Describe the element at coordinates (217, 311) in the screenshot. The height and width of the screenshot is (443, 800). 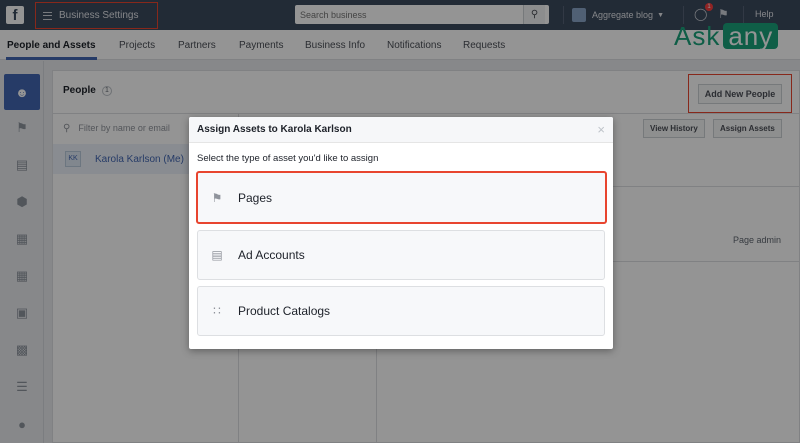
I see `grid-icon: ∷` at that location.